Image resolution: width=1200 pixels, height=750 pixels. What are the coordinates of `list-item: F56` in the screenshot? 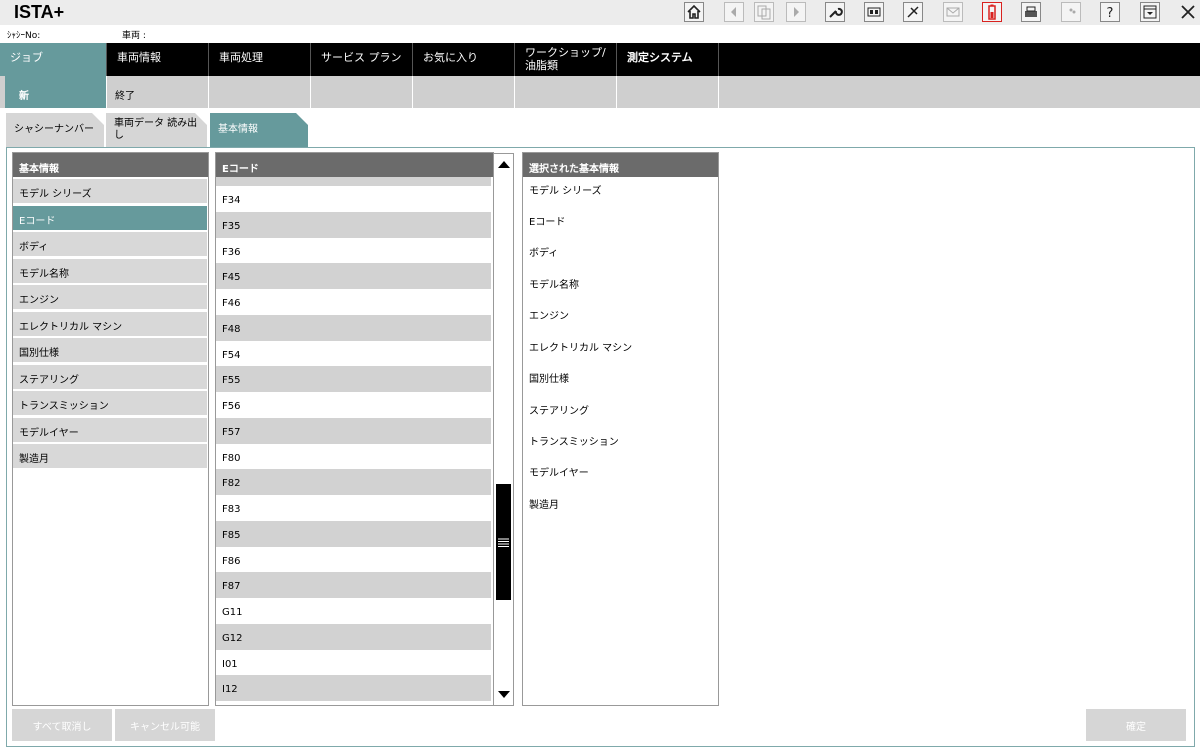 It's located at (353, 405).